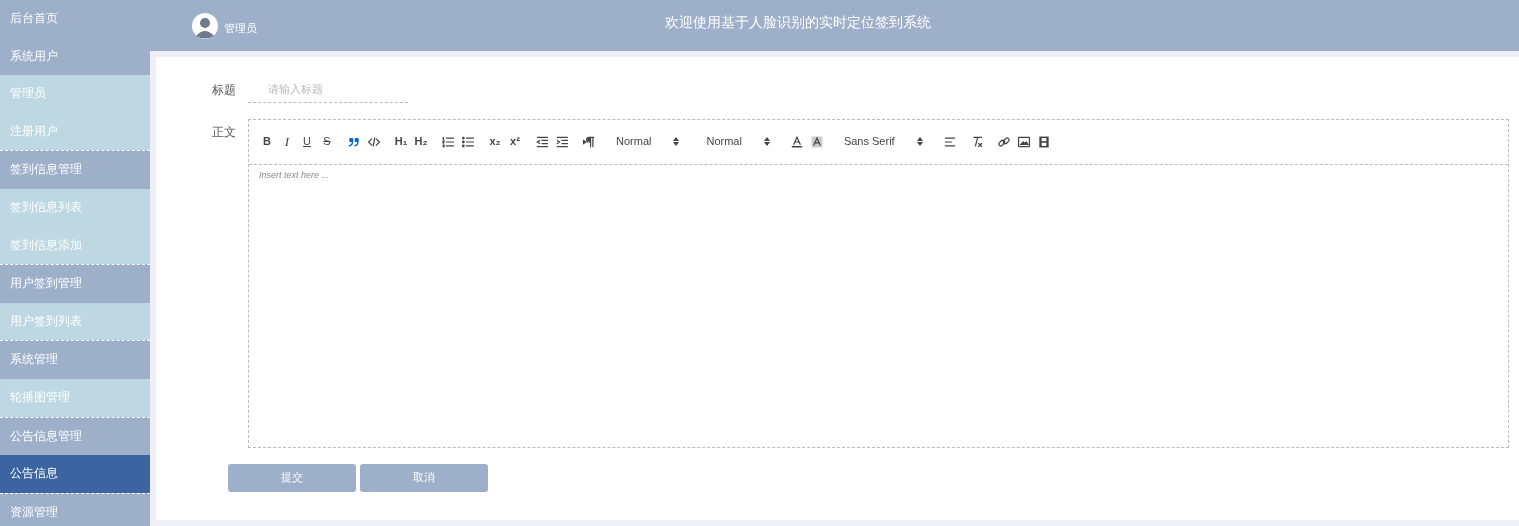 This screenshot has width=1519, height=526. I want to click on menu-item: 公告信息, so click(75, 474).